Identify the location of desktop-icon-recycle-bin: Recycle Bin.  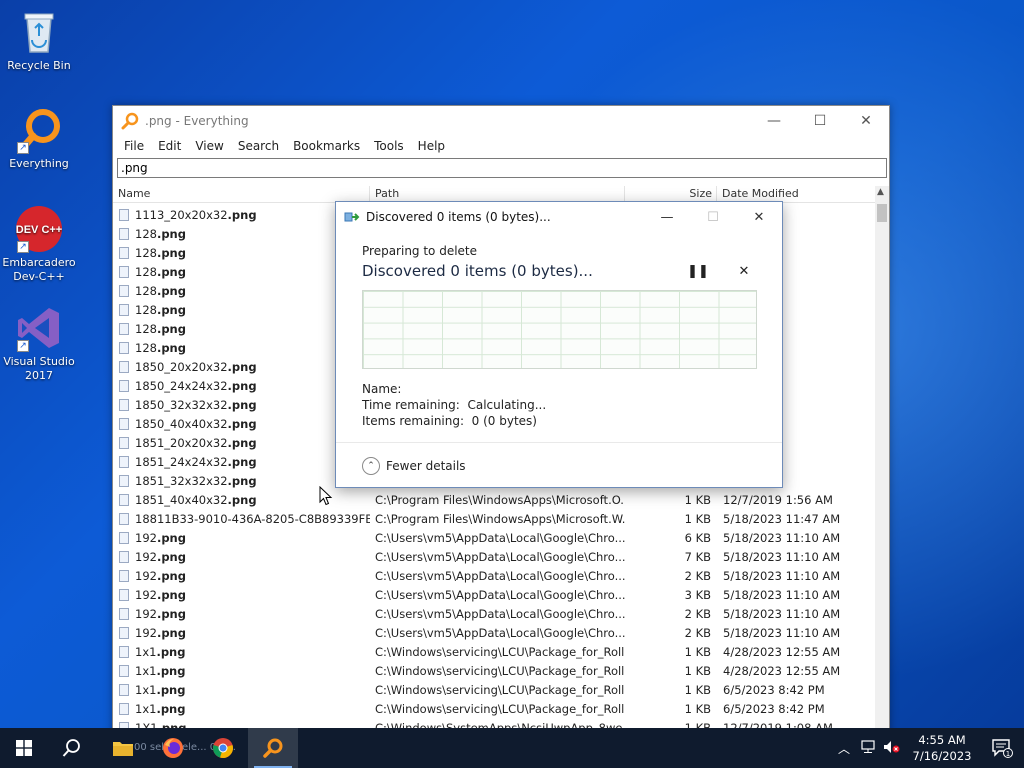
(39, 40).